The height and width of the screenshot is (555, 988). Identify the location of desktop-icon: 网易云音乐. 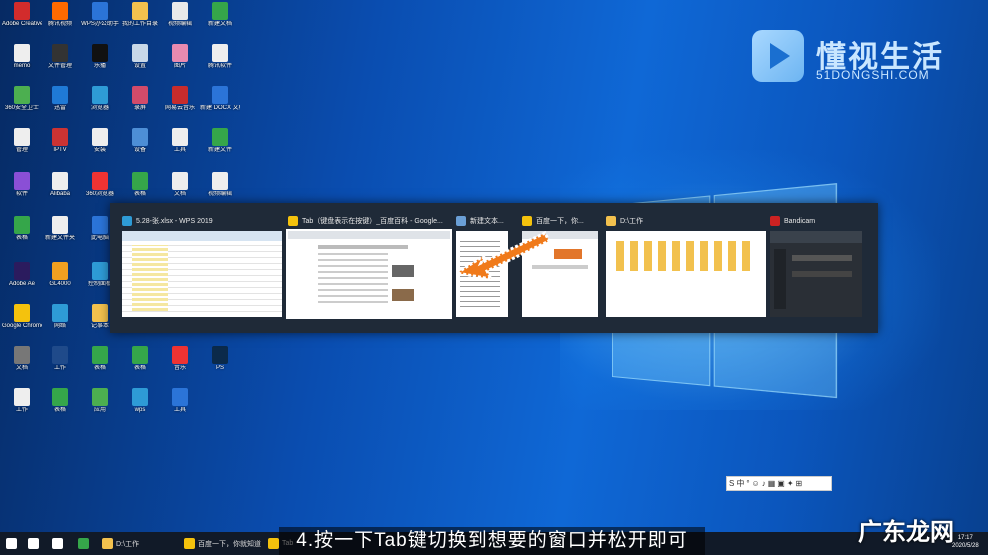
(180, 99).